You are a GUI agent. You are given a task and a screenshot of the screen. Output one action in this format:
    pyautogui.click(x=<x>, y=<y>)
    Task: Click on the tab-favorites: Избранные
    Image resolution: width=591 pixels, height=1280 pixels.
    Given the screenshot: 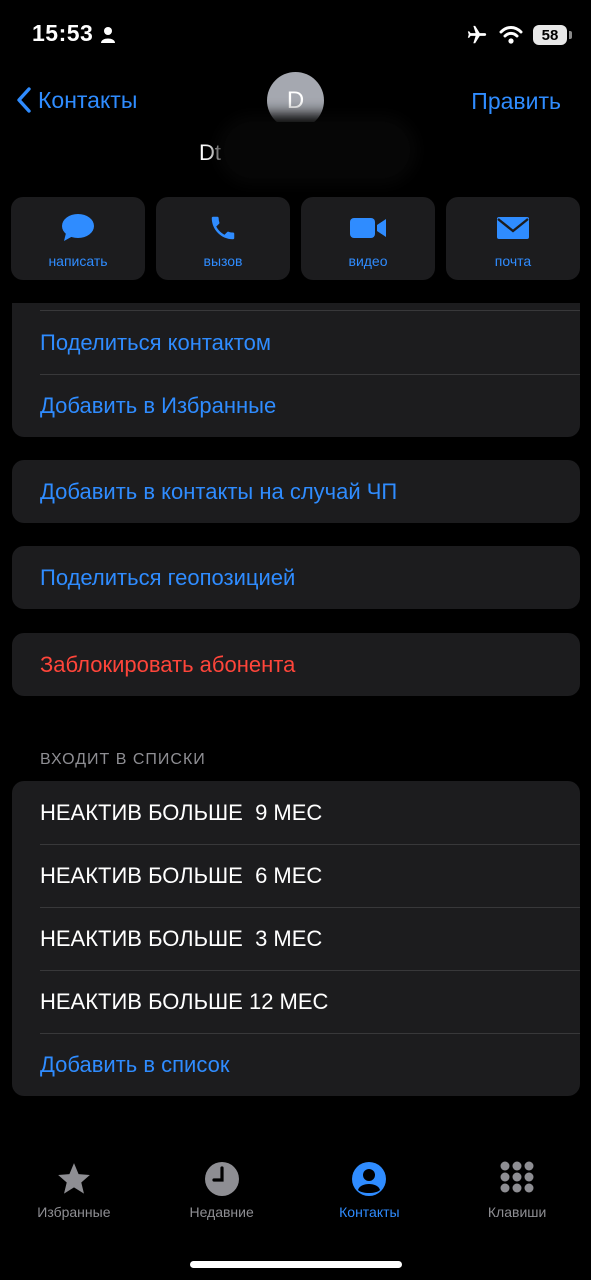 What is the action you would take?
    pyautogui.click(x=74, y=1200)
    